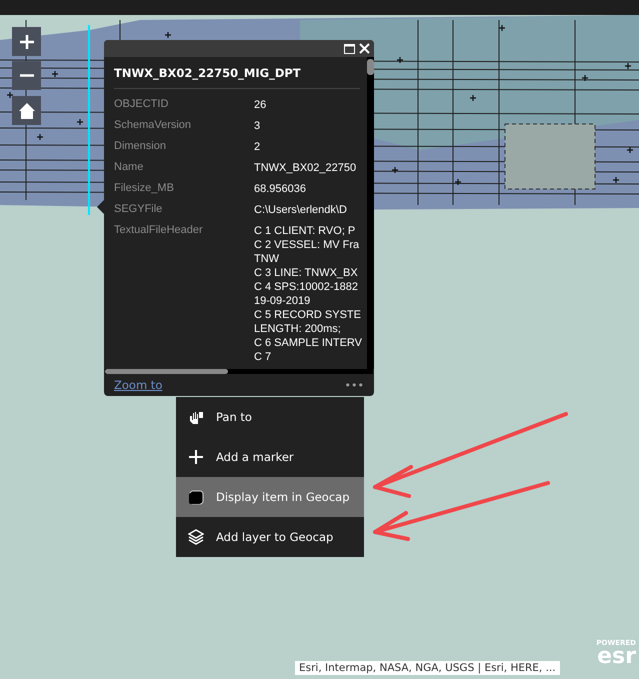 Image resolution: width=639 pixels, height=679 pixels. Describe the element at coordinates (307, 245) in the screenshot. I see `field-value: C 2 VESSEL: MV Fra` at that location.